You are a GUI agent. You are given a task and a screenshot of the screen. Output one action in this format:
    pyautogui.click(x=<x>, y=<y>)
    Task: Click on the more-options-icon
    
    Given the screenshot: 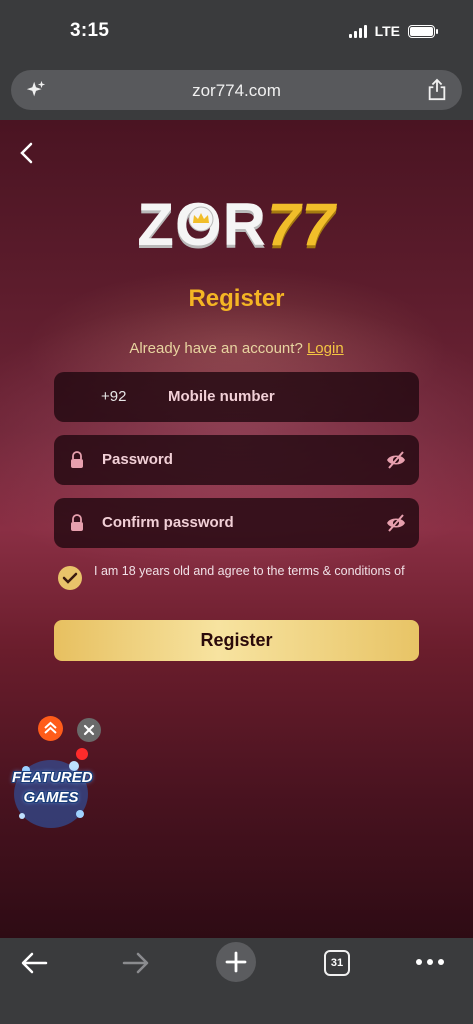 What is the action you would take?
    pyautogui.click(x=430, y=962)
    